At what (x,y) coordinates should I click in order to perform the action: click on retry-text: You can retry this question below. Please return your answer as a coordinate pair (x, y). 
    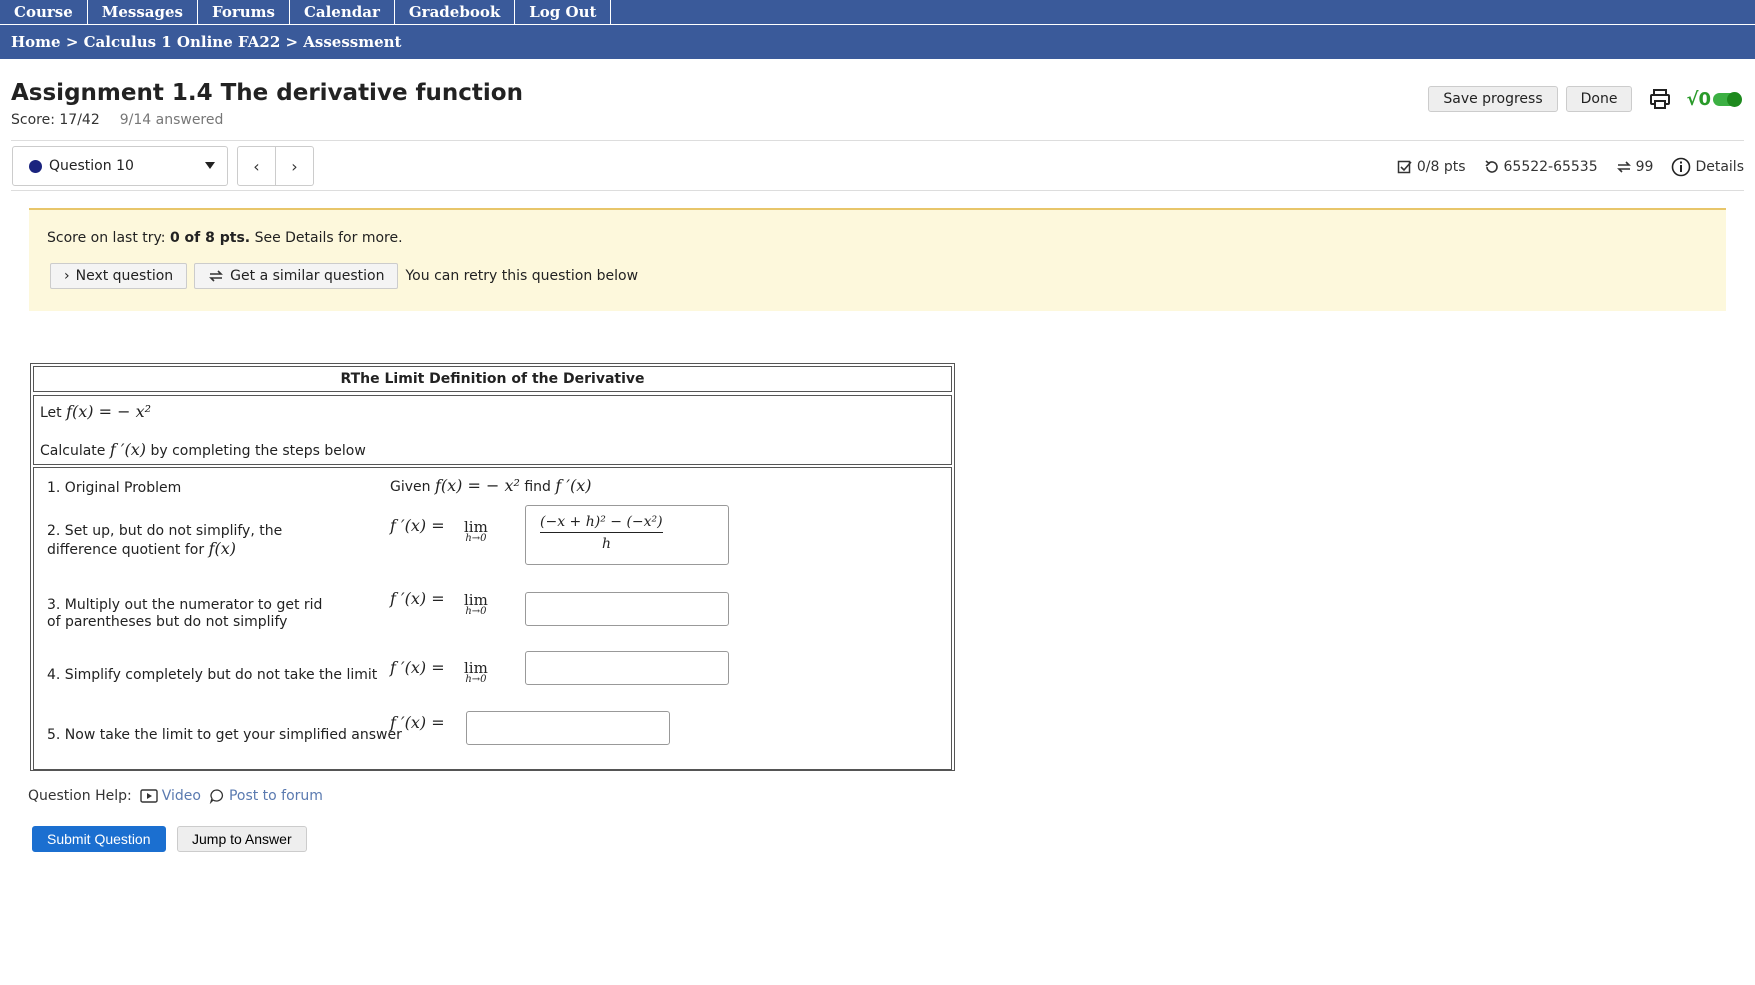
    Looking at the image, I should click on (522, 276).